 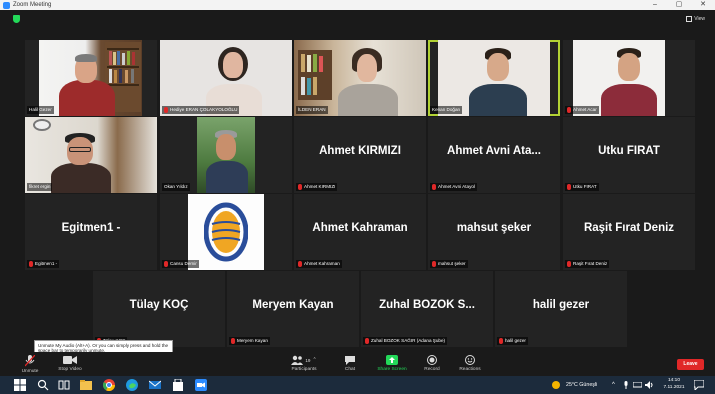 I want to click on participant-display-name: Ahmet KIRMIZI, so click(x=360, y=151).